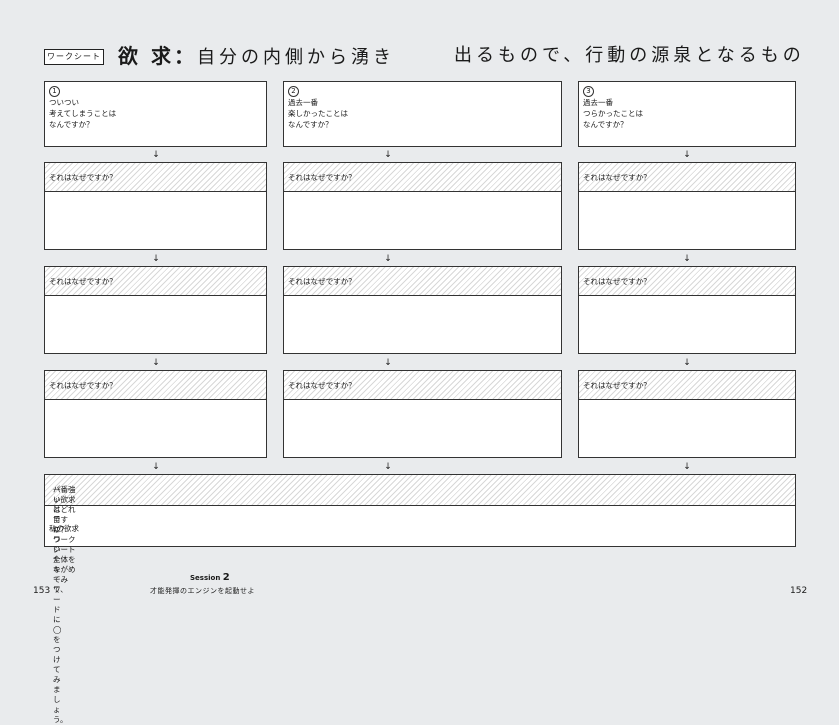  Describe the element at coordinates (318, 113) in the screenshot. I see `question-2-line-2: 楽しかったことは` at that location.